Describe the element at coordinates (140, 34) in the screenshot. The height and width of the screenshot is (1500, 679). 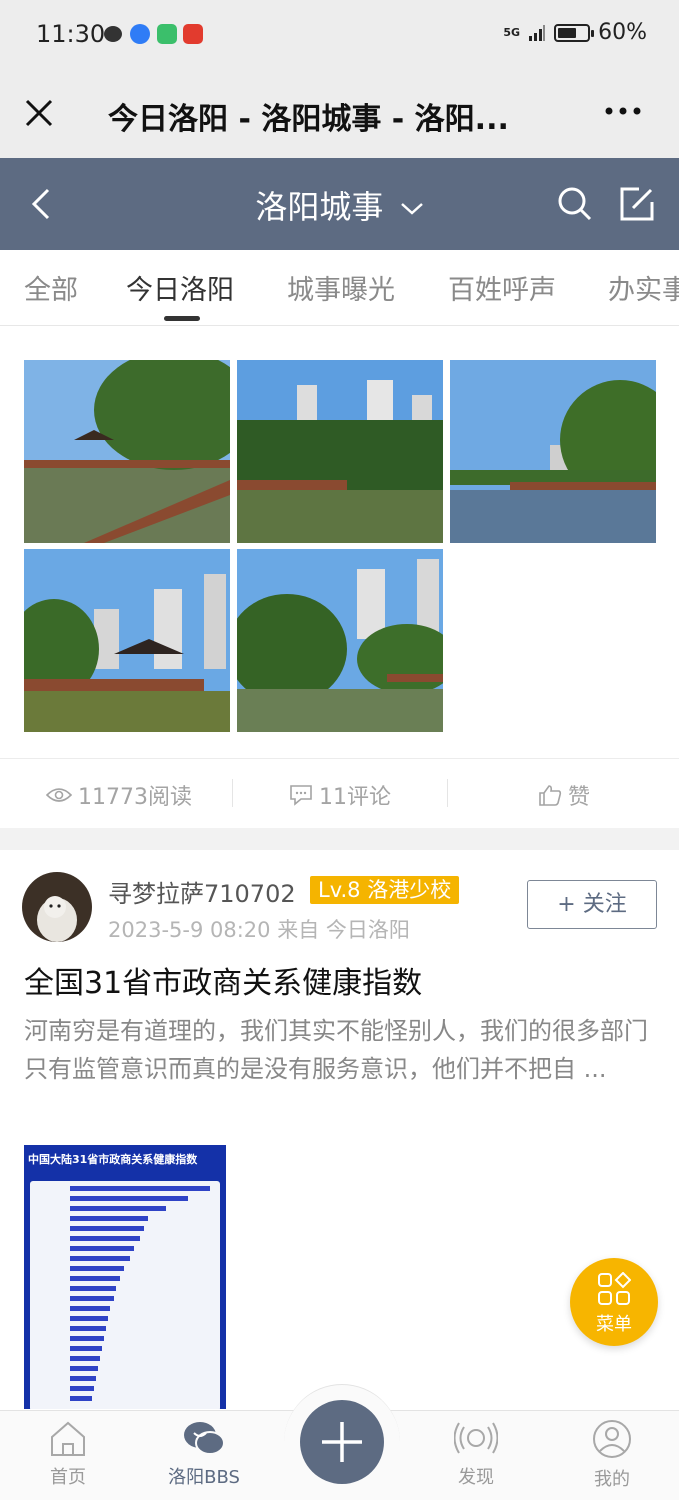
I see `app-notification-icon` at that location.